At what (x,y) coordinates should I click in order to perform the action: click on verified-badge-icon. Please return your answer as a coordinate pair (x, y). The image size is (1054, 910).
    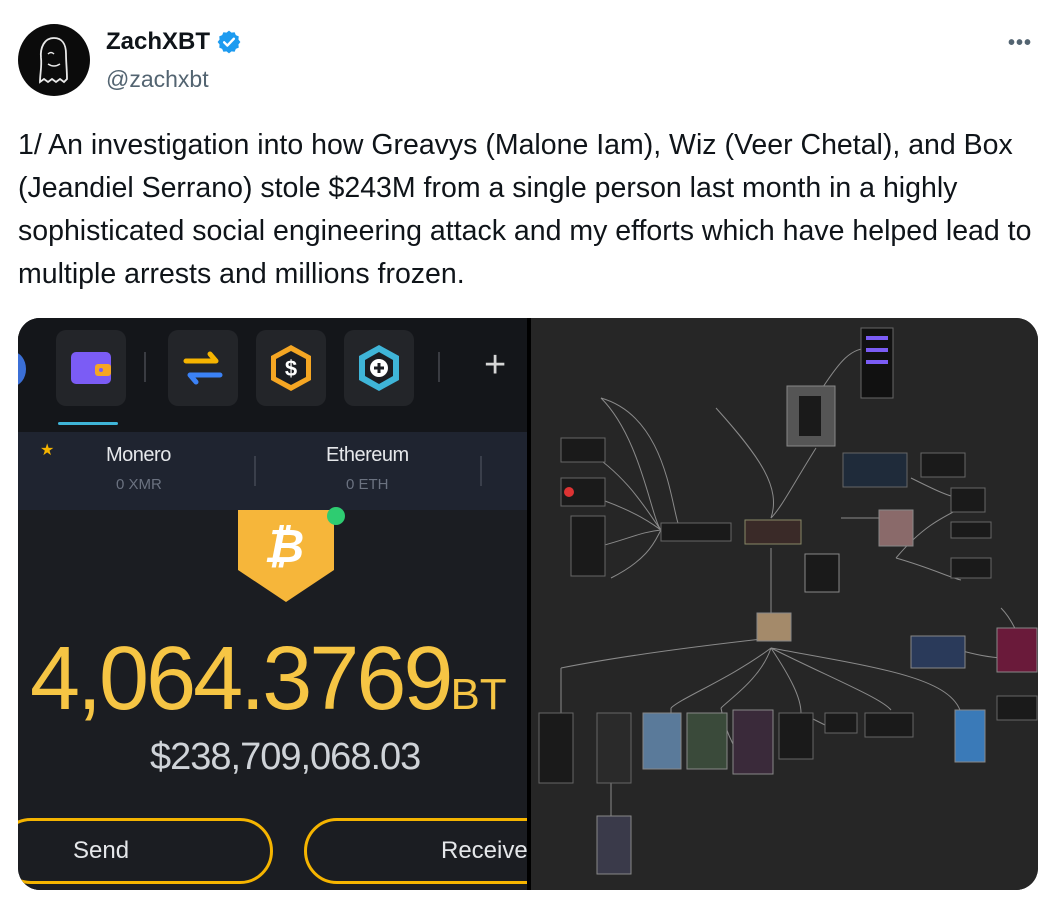
    Looking at the image, I should click on (229, 42).